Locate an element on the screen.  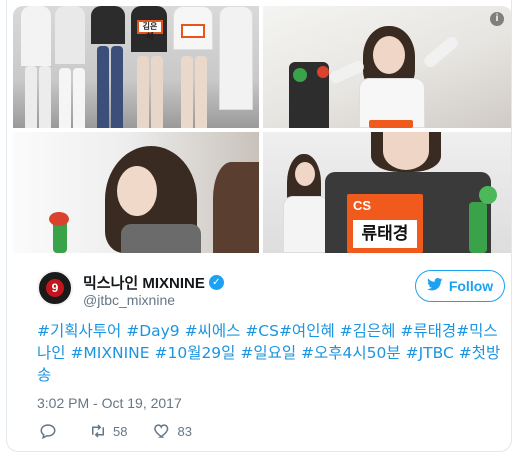
reply-button is located at coordinates (51, 431).